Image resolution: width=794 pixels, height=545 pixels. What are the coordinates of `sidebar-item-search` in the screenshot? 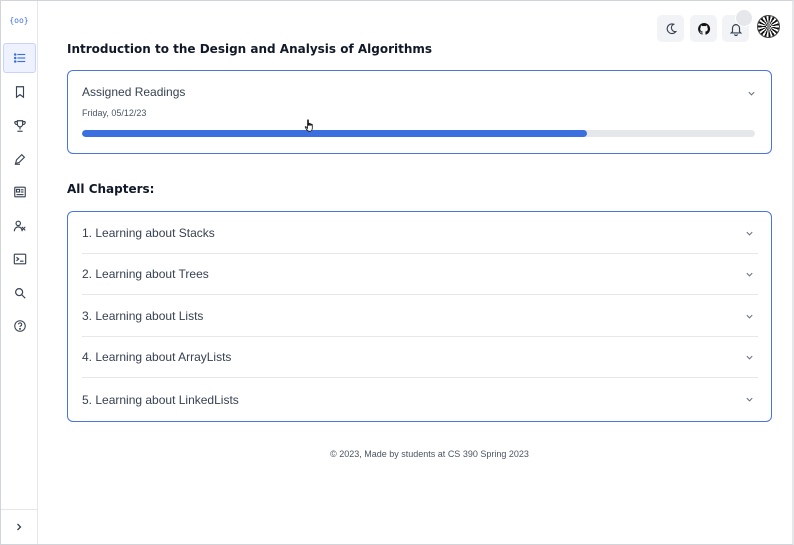 It's located at (19, 293).